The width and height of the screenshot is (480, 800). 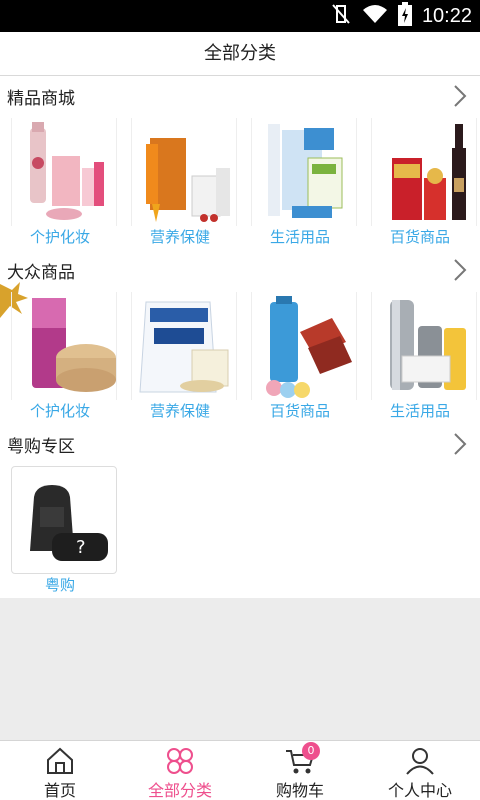 What do you see at coordinates (300, 770) in the screenshot?
I see `nav-cart: 购物车` at bounding box center [300, 770].